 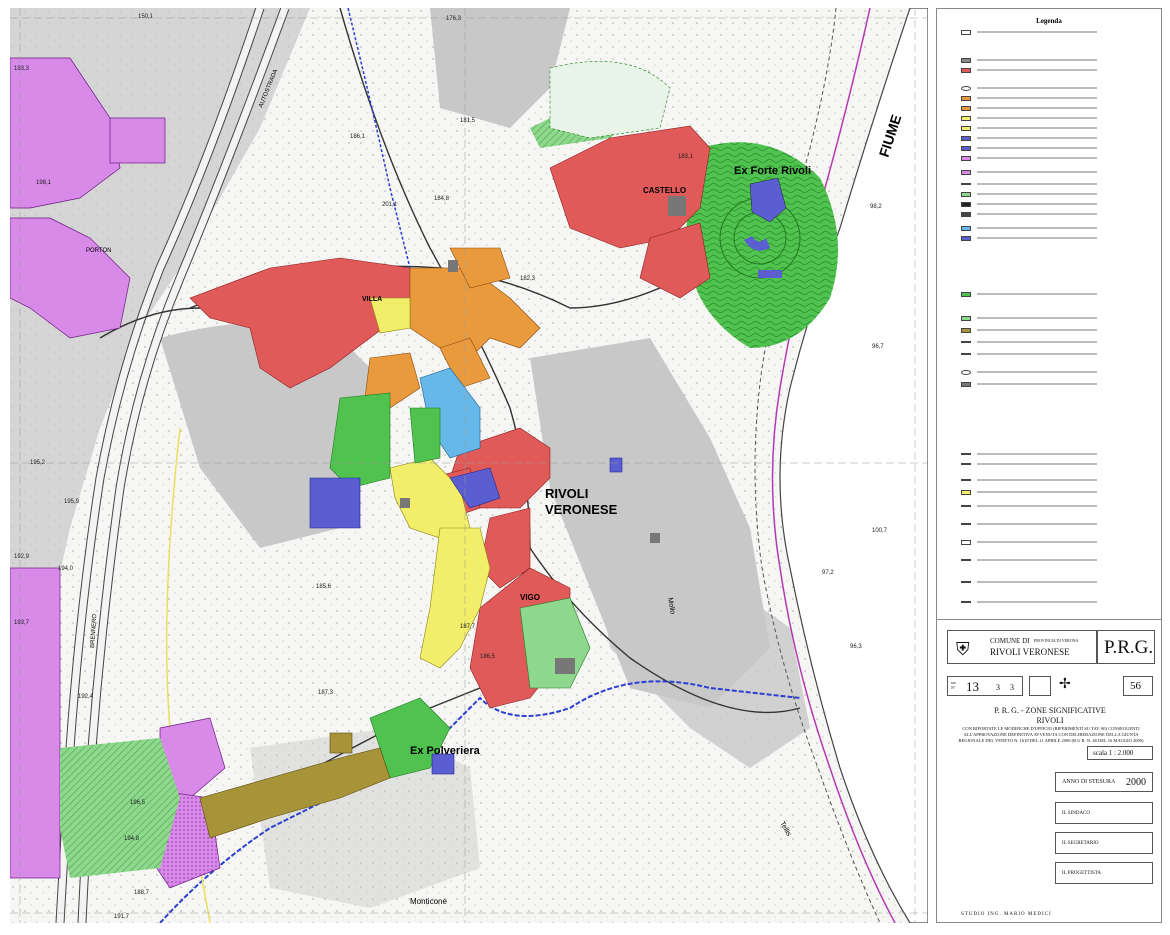 I want to click on comune-name: RIVOLI VERONESE, so click(x=1030, y=652).